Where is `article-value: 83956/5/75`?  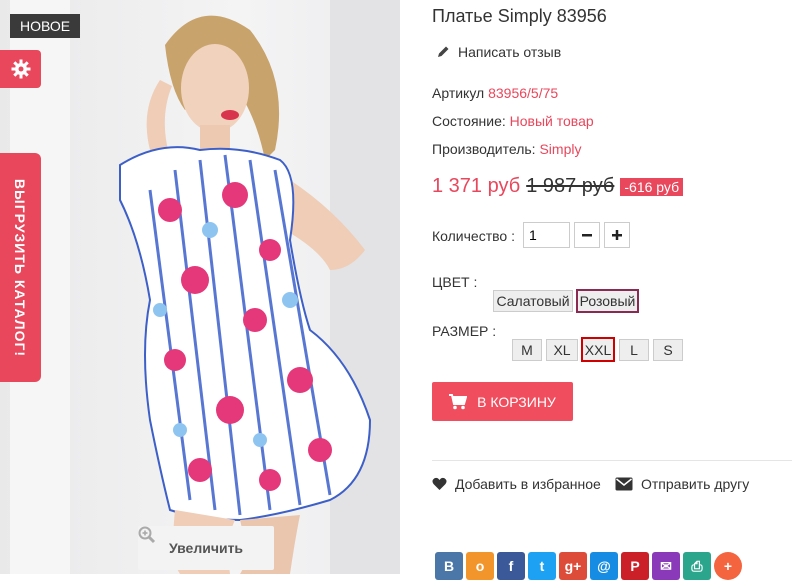
article-value: 83956/5/75 is located at coordinates (523, 93).